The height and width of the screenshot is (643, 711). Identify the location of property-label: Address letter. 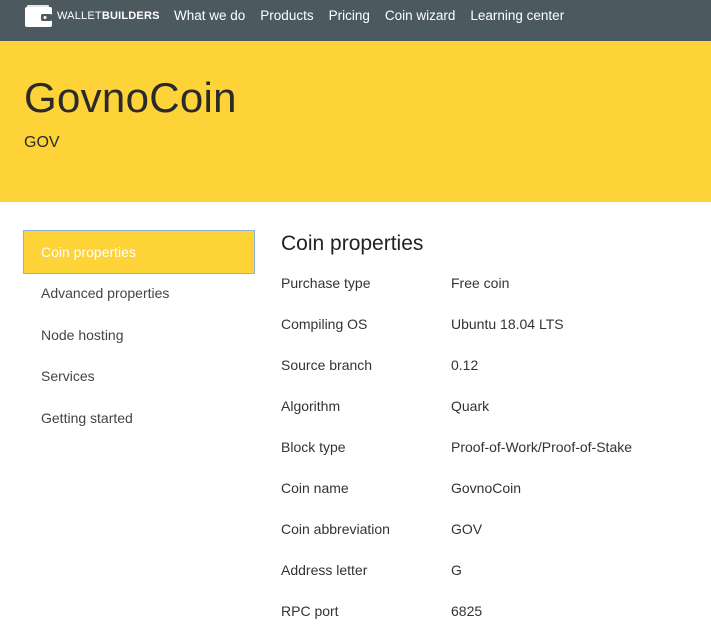
(324, 570).